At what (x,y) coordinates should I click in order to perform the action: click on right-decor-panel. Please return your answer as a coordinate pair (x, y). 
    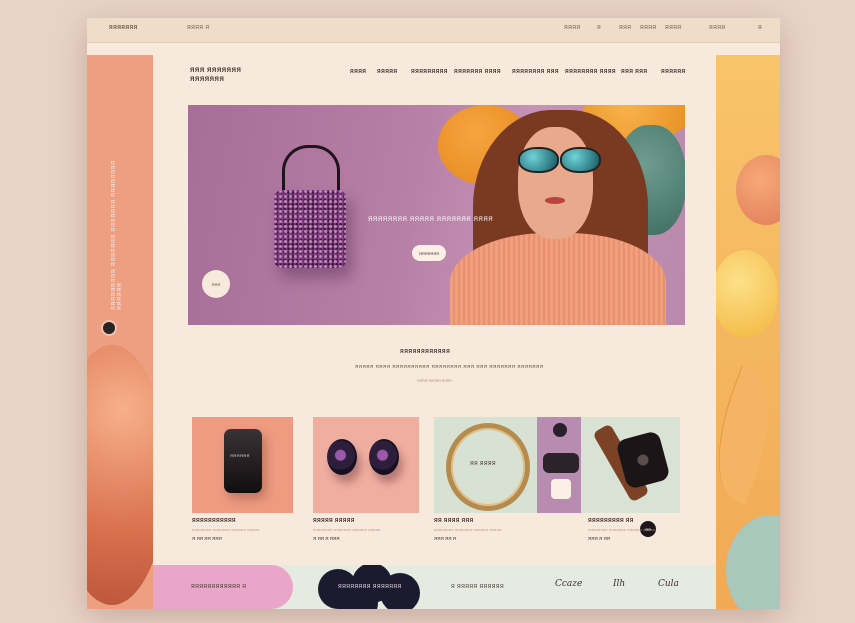
    Looking at the image, I should click on (748, 332).